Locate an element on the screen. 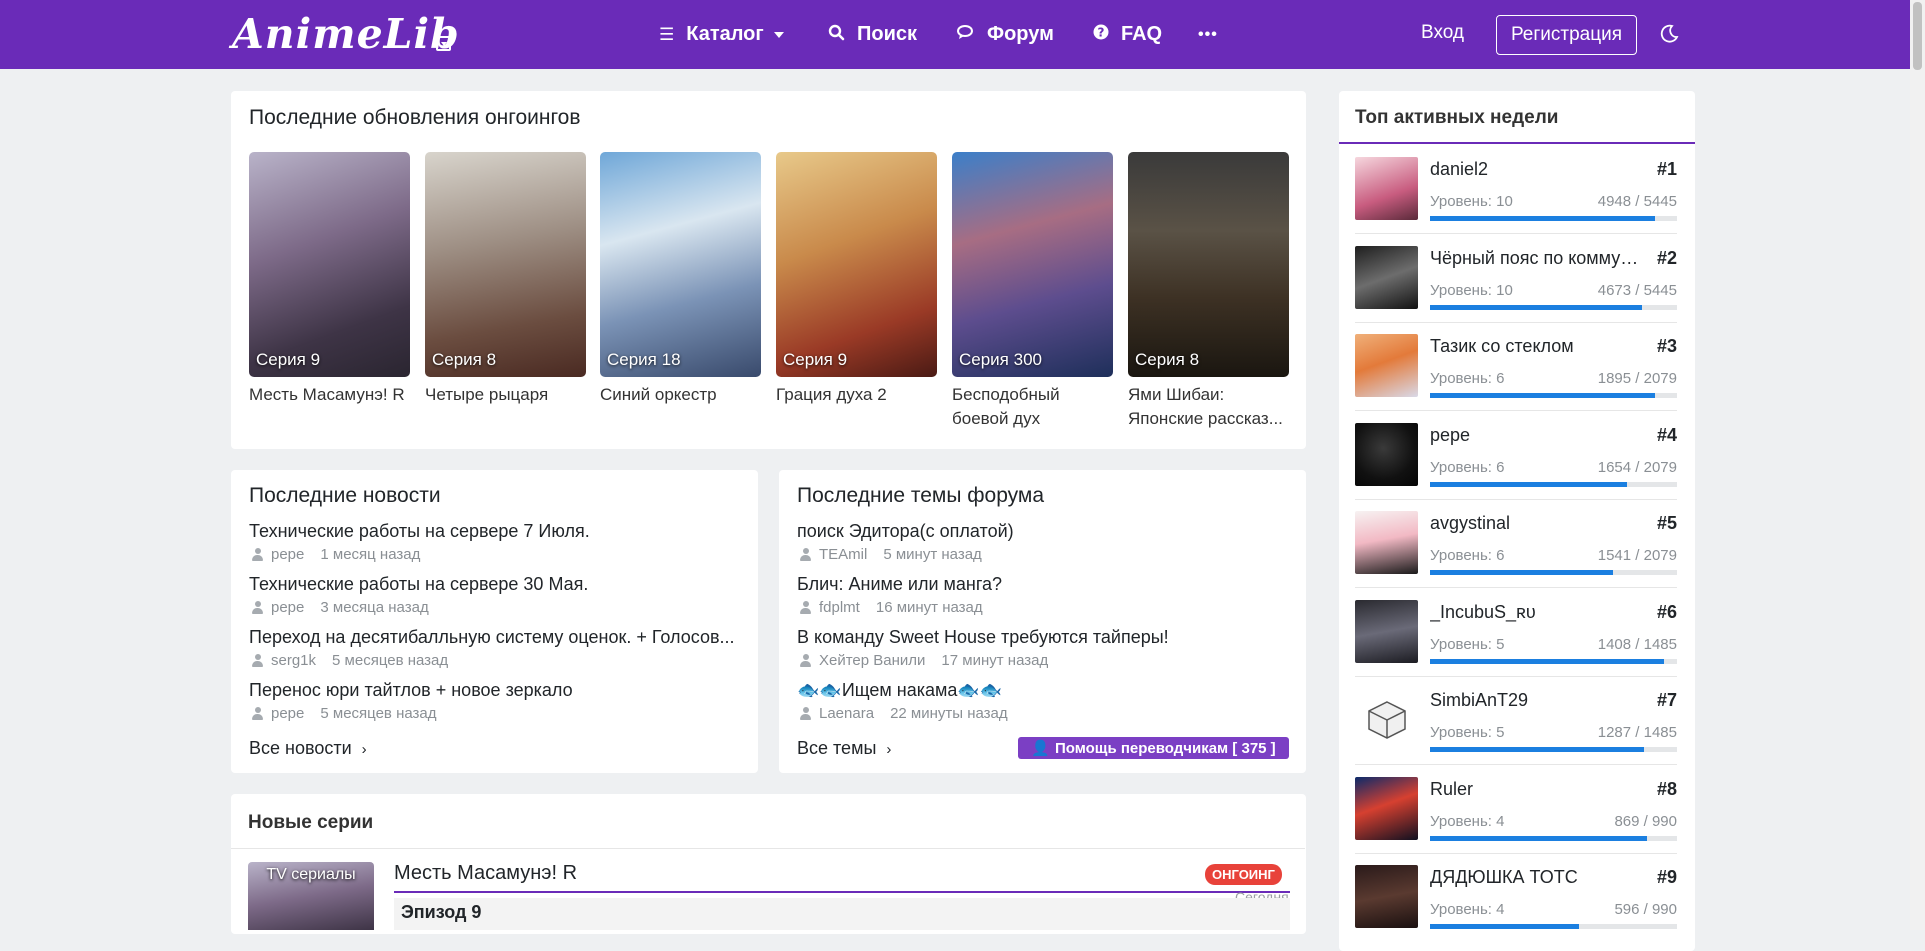  top-user-row: _IncubuS_ʀᴜ #6 Уровень: 5 1408 / 1485 is located at coordinates (1516, 639).